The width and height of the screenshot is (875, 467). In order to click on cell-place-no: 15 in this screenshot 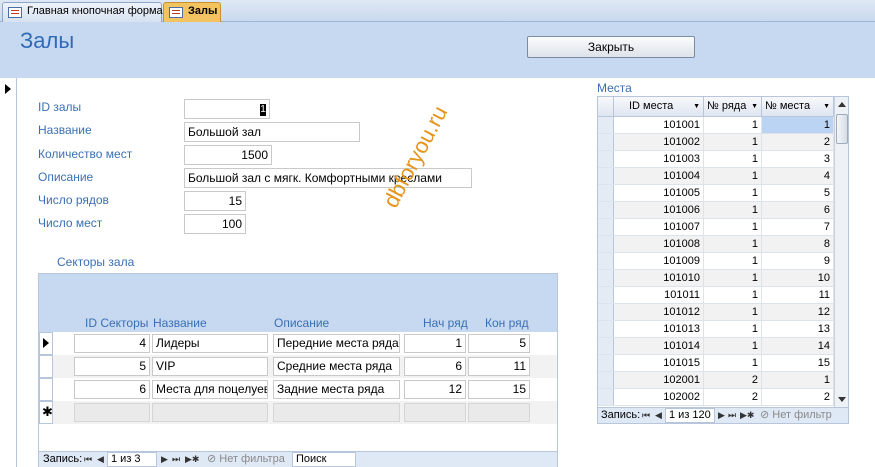, I will do `click(798, 363)`.